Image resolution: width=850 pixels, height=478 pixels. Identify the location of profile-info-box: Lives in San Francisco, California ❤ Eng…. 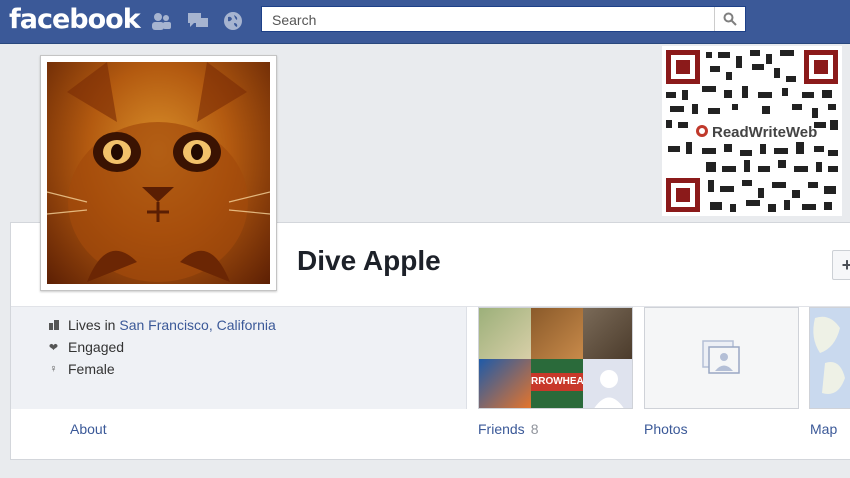
(239, 358).